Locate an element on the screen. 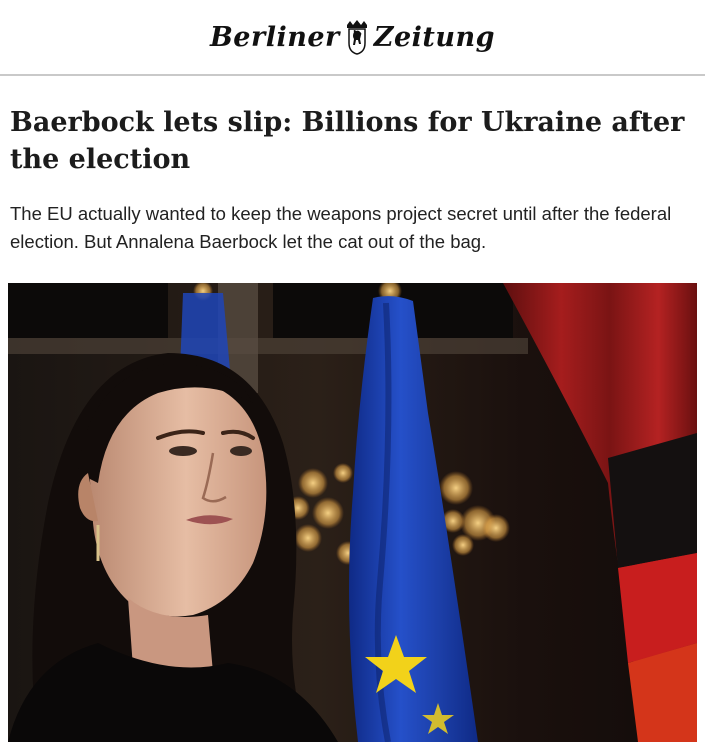 The height and width of the screenshot is (750, 705). masthead-word-right: Zeitung is located at coordinates (434, 37).